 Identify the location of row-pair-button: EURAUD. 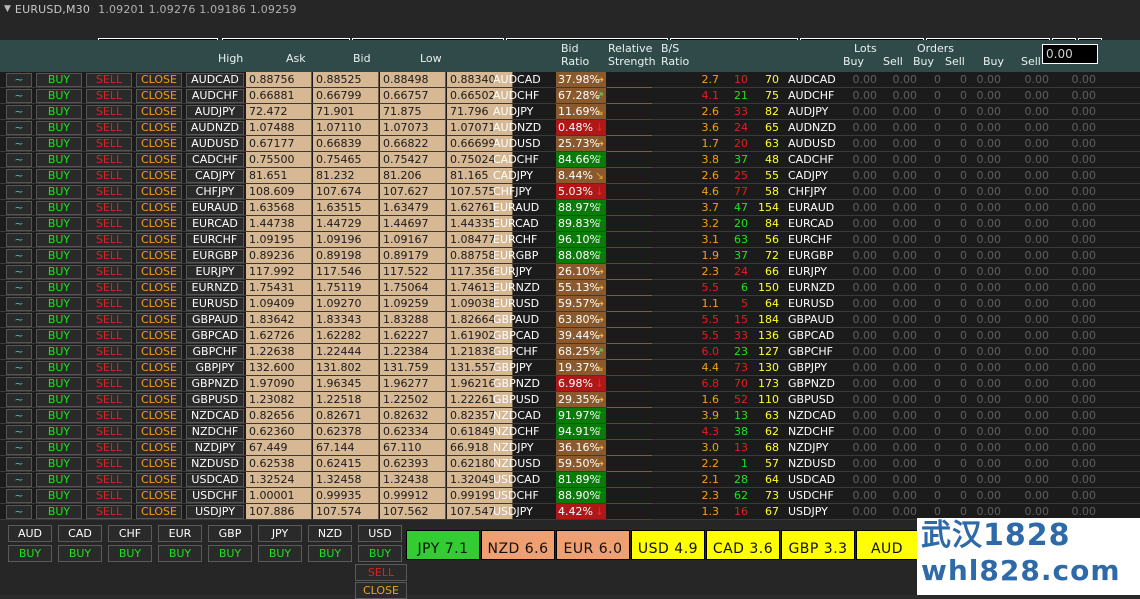
(215, 208).